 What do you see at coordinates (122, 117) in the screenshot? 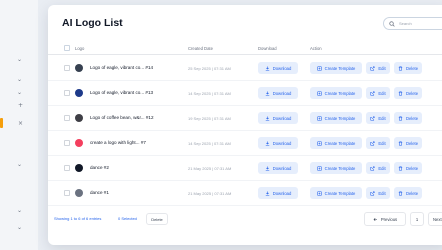
I see `logo-name: Logo of coffee bean, w&r... #12` at bounding box center [122, 117].